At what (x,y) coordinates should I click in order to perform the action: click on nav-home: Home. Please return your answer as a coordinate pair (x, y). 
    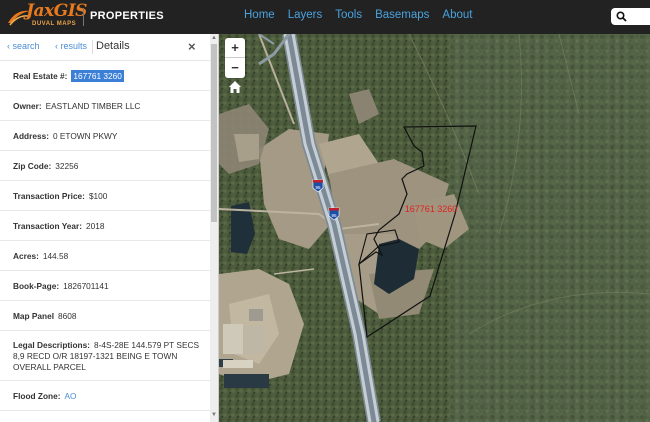
    Looking at the image, I should click on (259, 15).